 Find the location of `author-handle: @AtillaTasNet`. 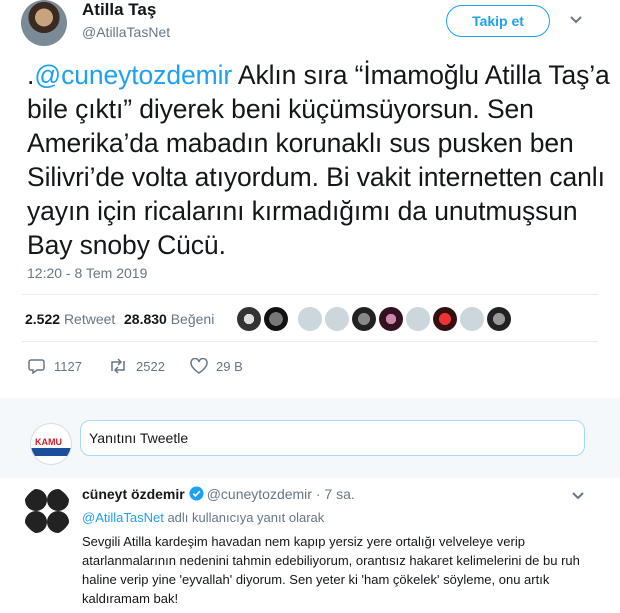

author-handle: @AtillaTasNet is located at coordinates (126, 32).